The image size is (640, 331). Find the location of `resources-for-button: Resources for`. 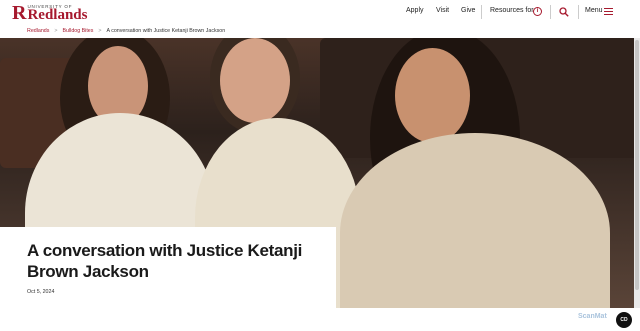

resources-for-button: Resources for is located at coordinates (512, 10).